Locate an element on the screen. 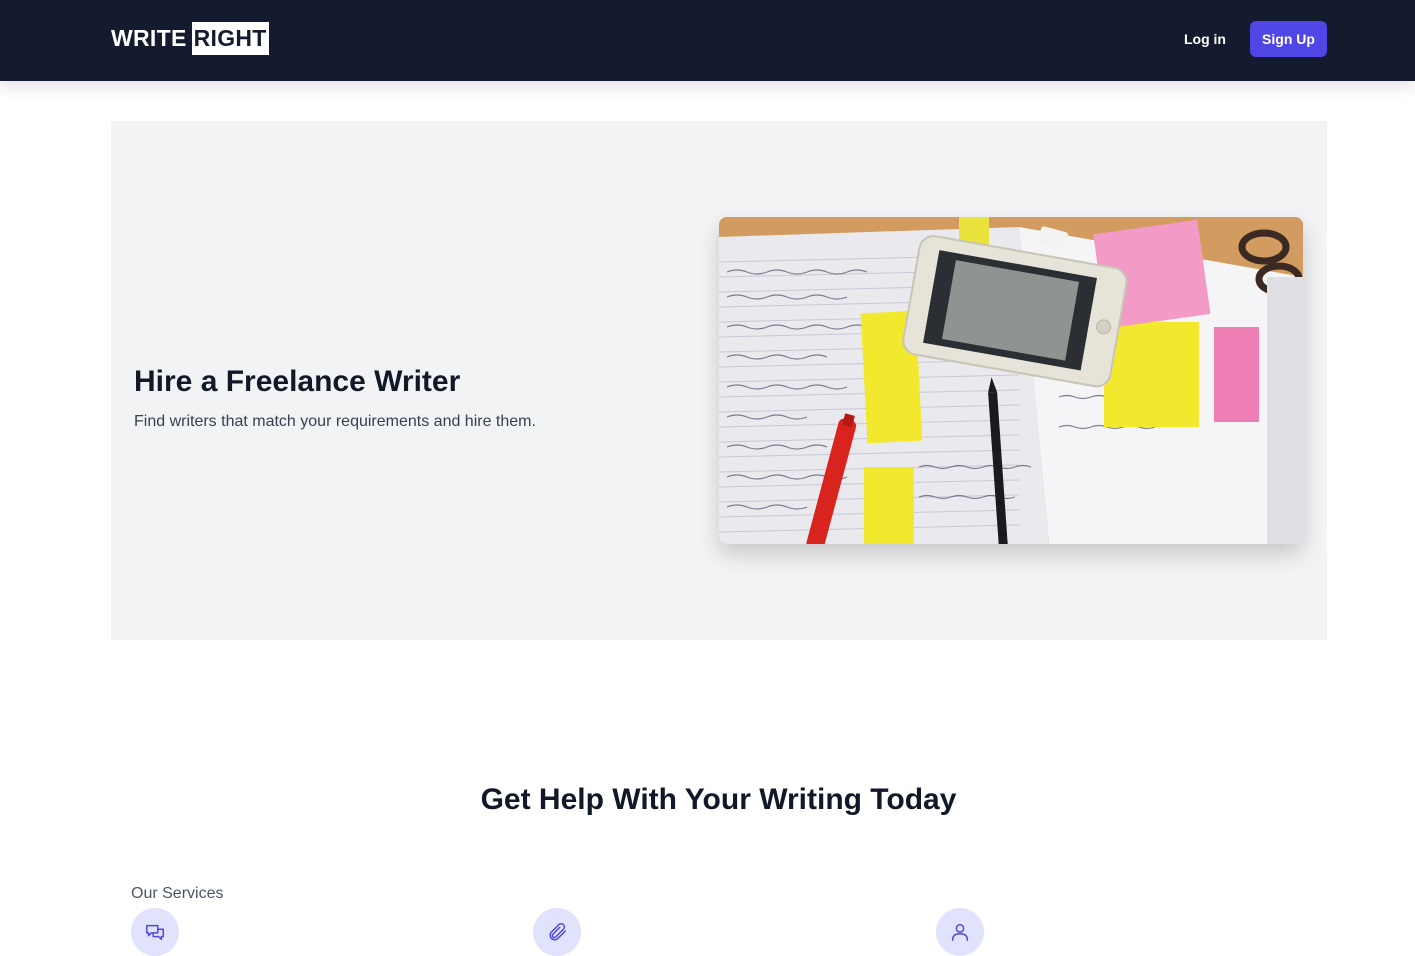  service-paperclip-icon-badge is located at coordinates (557, 932).